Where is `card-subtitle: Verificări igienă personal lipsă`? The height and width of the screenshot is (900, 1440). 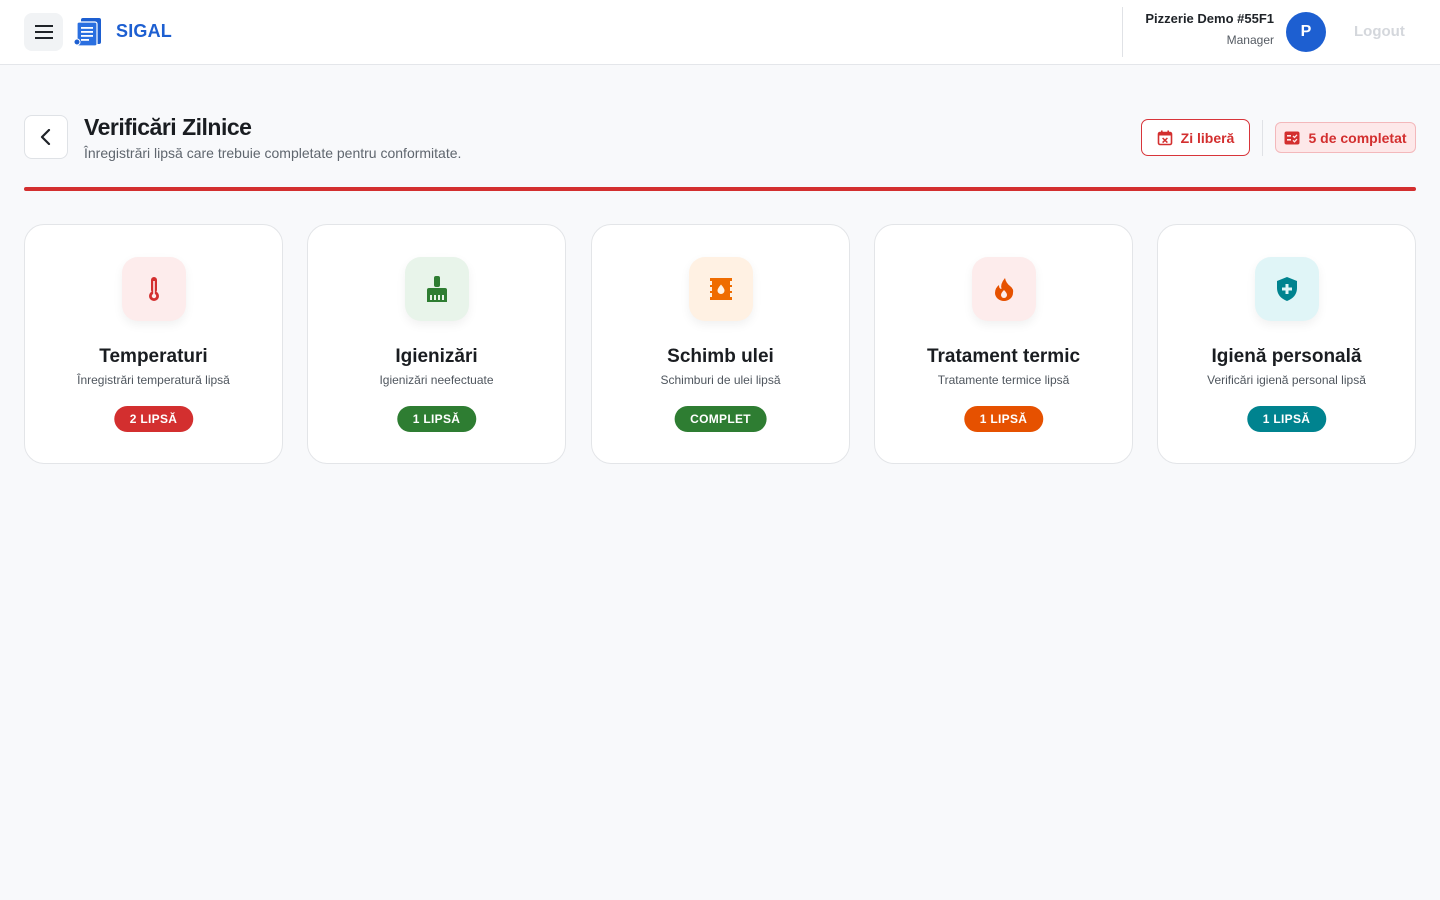
card-subtitle: Verificări igienă personal lipsă is located at coordinates (1286, 380).